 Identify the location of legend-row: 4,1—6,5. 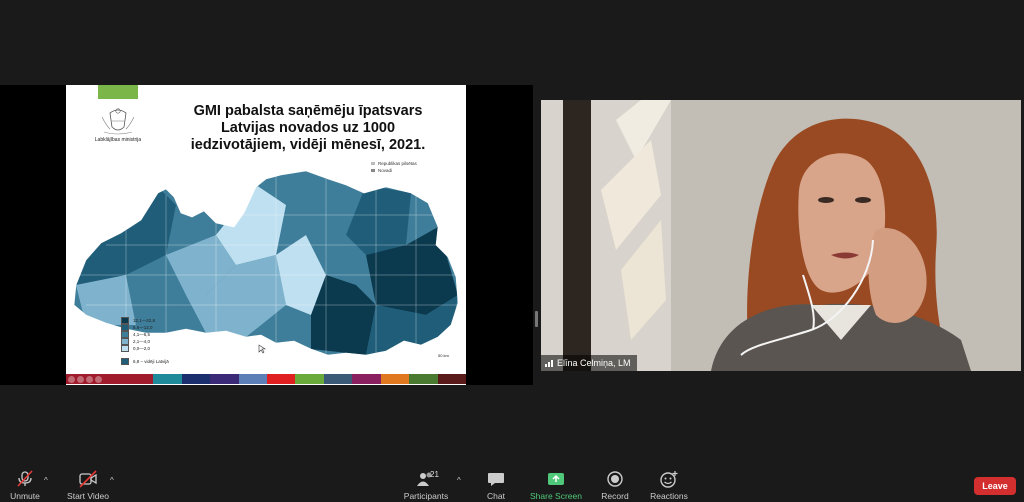
(145, 334).